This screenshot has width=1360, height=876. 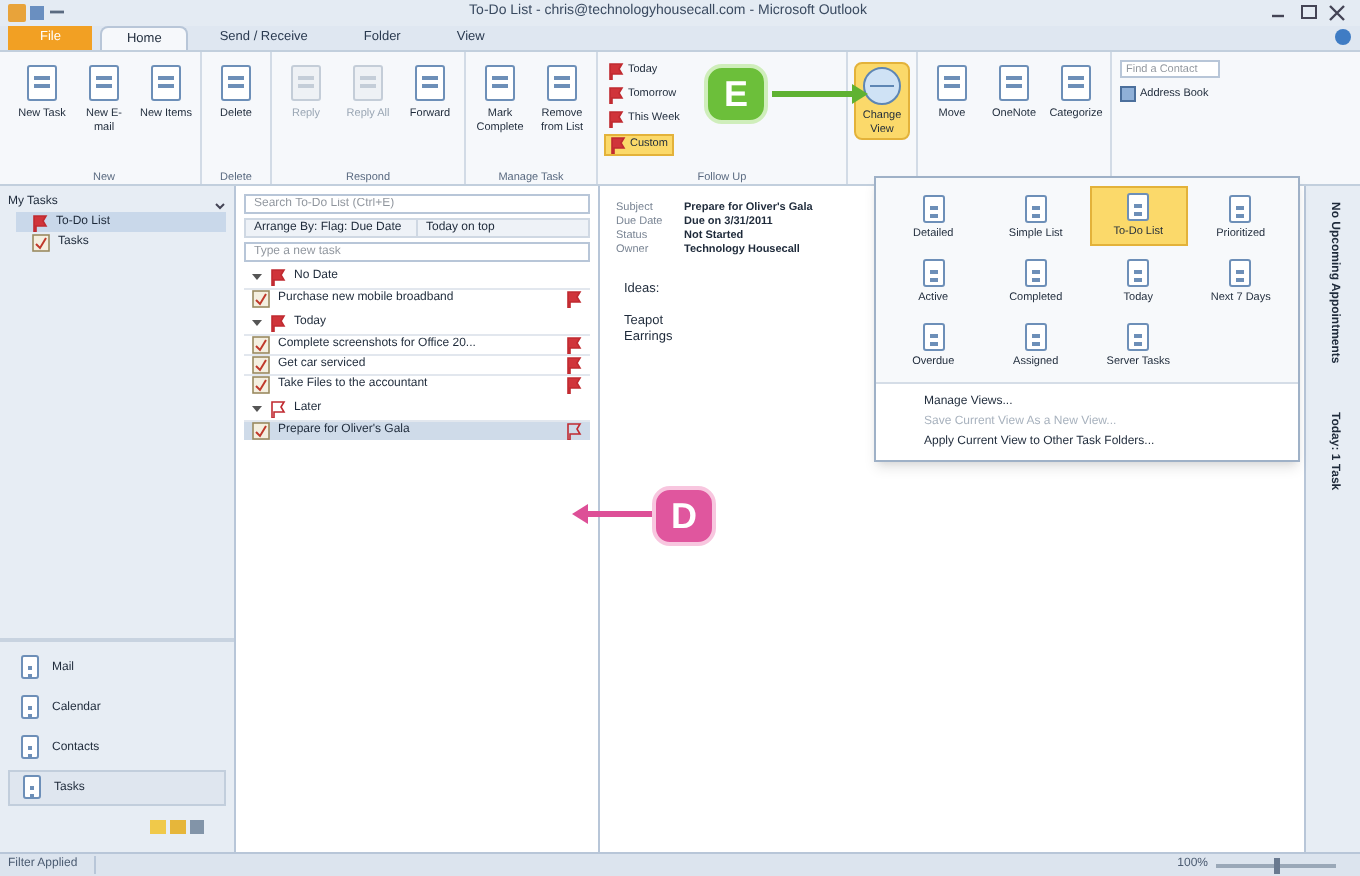 I want to click on callout-arrow, so click(x=820, y=94).